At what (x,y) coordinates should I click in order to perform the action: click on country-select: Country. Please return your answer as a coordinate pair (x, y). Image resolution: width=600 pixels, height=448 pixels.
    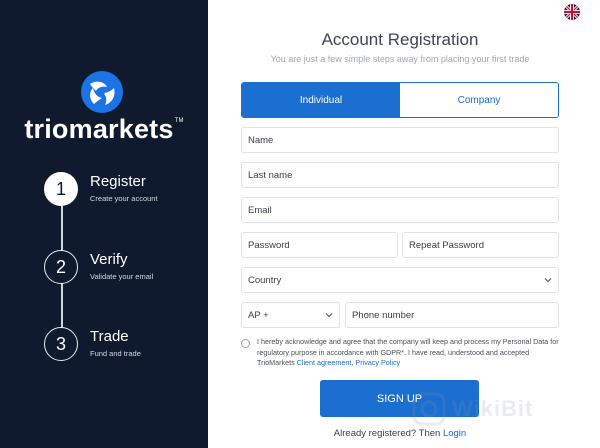
    Looking at the image, I should click on (400, 280).